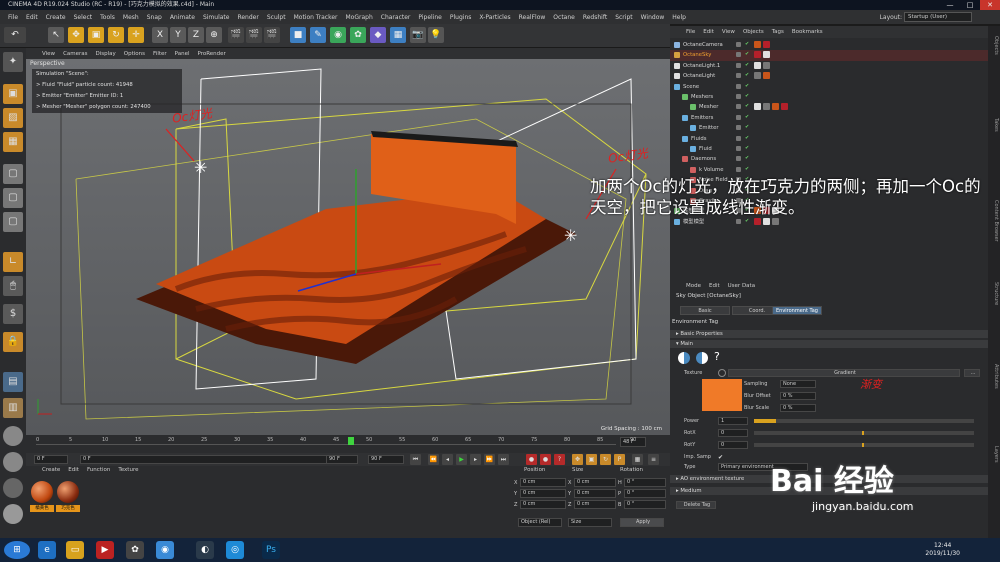 This screenshot has width=1000, height=562. What do you see at coordinates (705, 310) in the screenshot?
I see `tab-basic: Basic` at bounding box center [705, 310].